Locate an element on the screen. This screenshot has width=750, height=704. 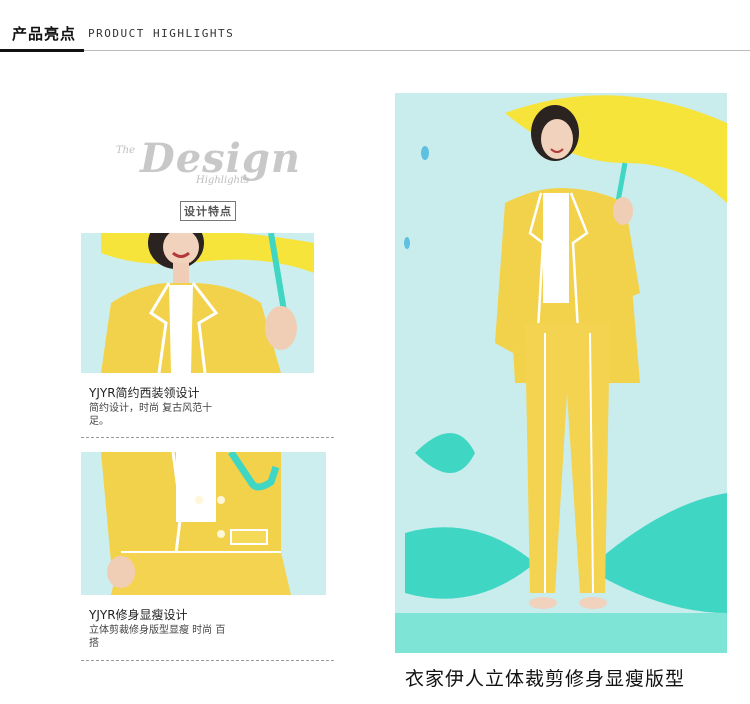
section-title: 产品亮点 is located at coordinates (44, 34).